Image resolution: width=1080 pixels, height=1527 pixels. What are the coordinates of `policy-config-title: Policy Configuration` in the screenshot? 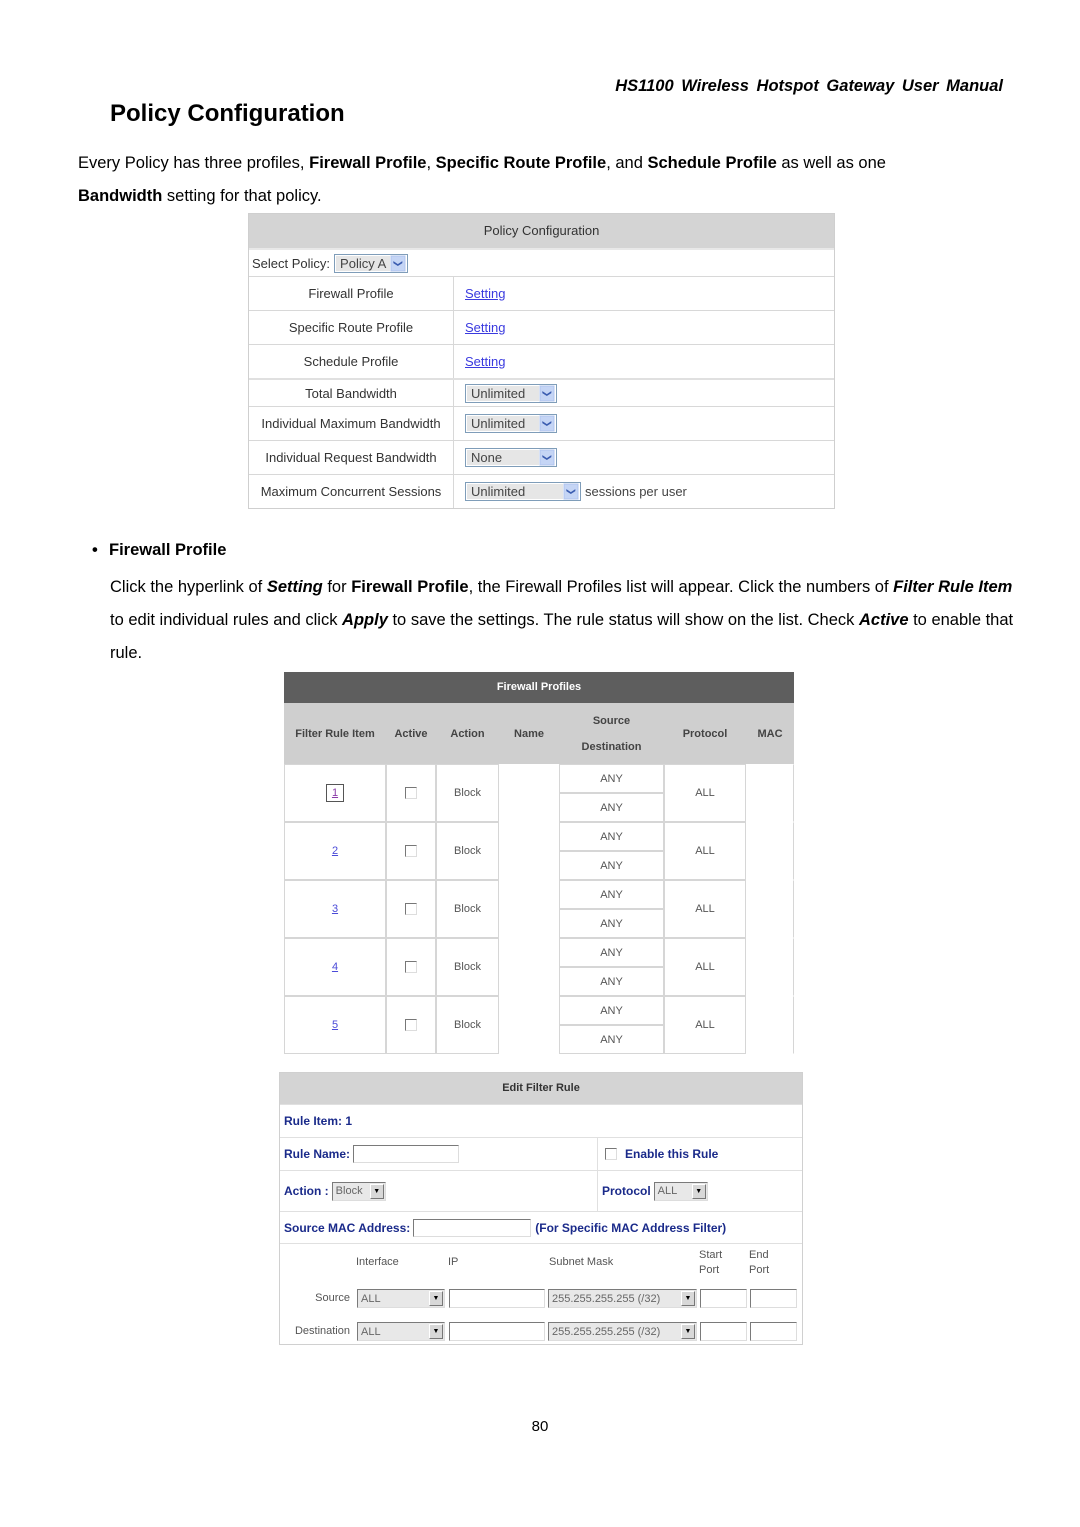 It's located at (541, 231).